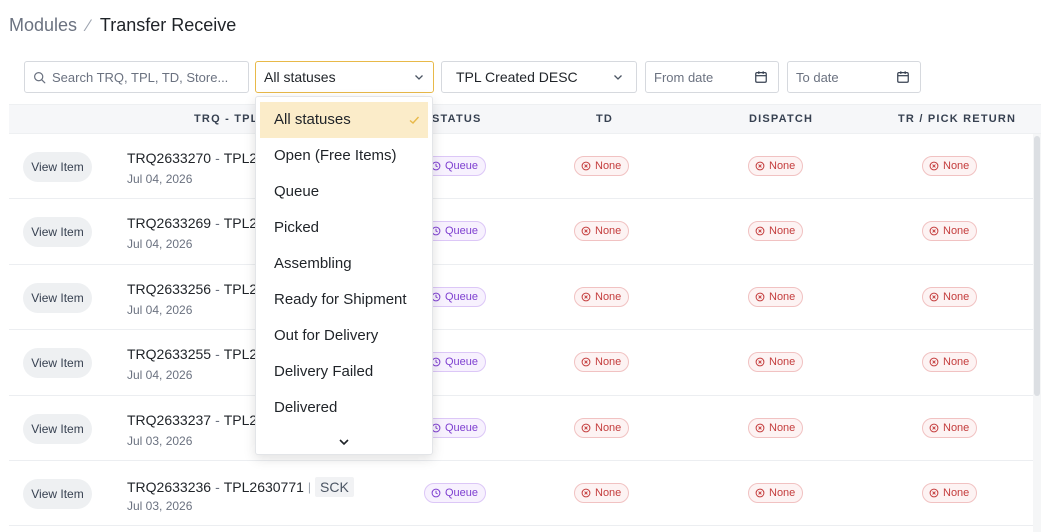 This screenshot has width=1054, height=532. Describe the element at coordinates (854, 77) in the screenshot. I see `to-date-field: To date` at that location.